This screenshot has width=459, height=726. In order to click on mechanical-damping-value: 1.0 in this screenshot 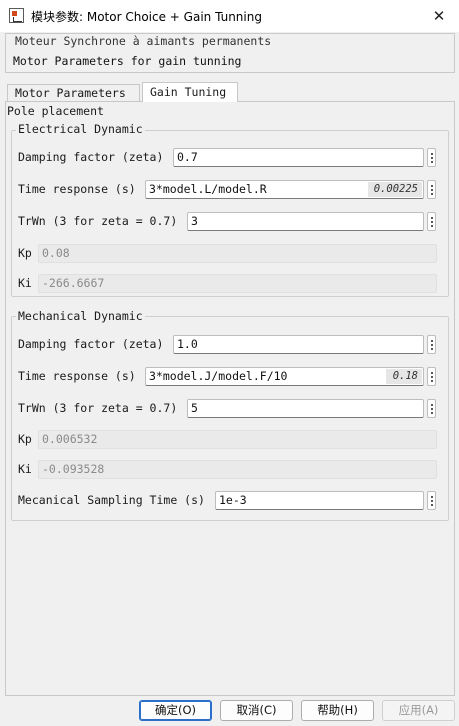, I will do `click(187, 344)`.